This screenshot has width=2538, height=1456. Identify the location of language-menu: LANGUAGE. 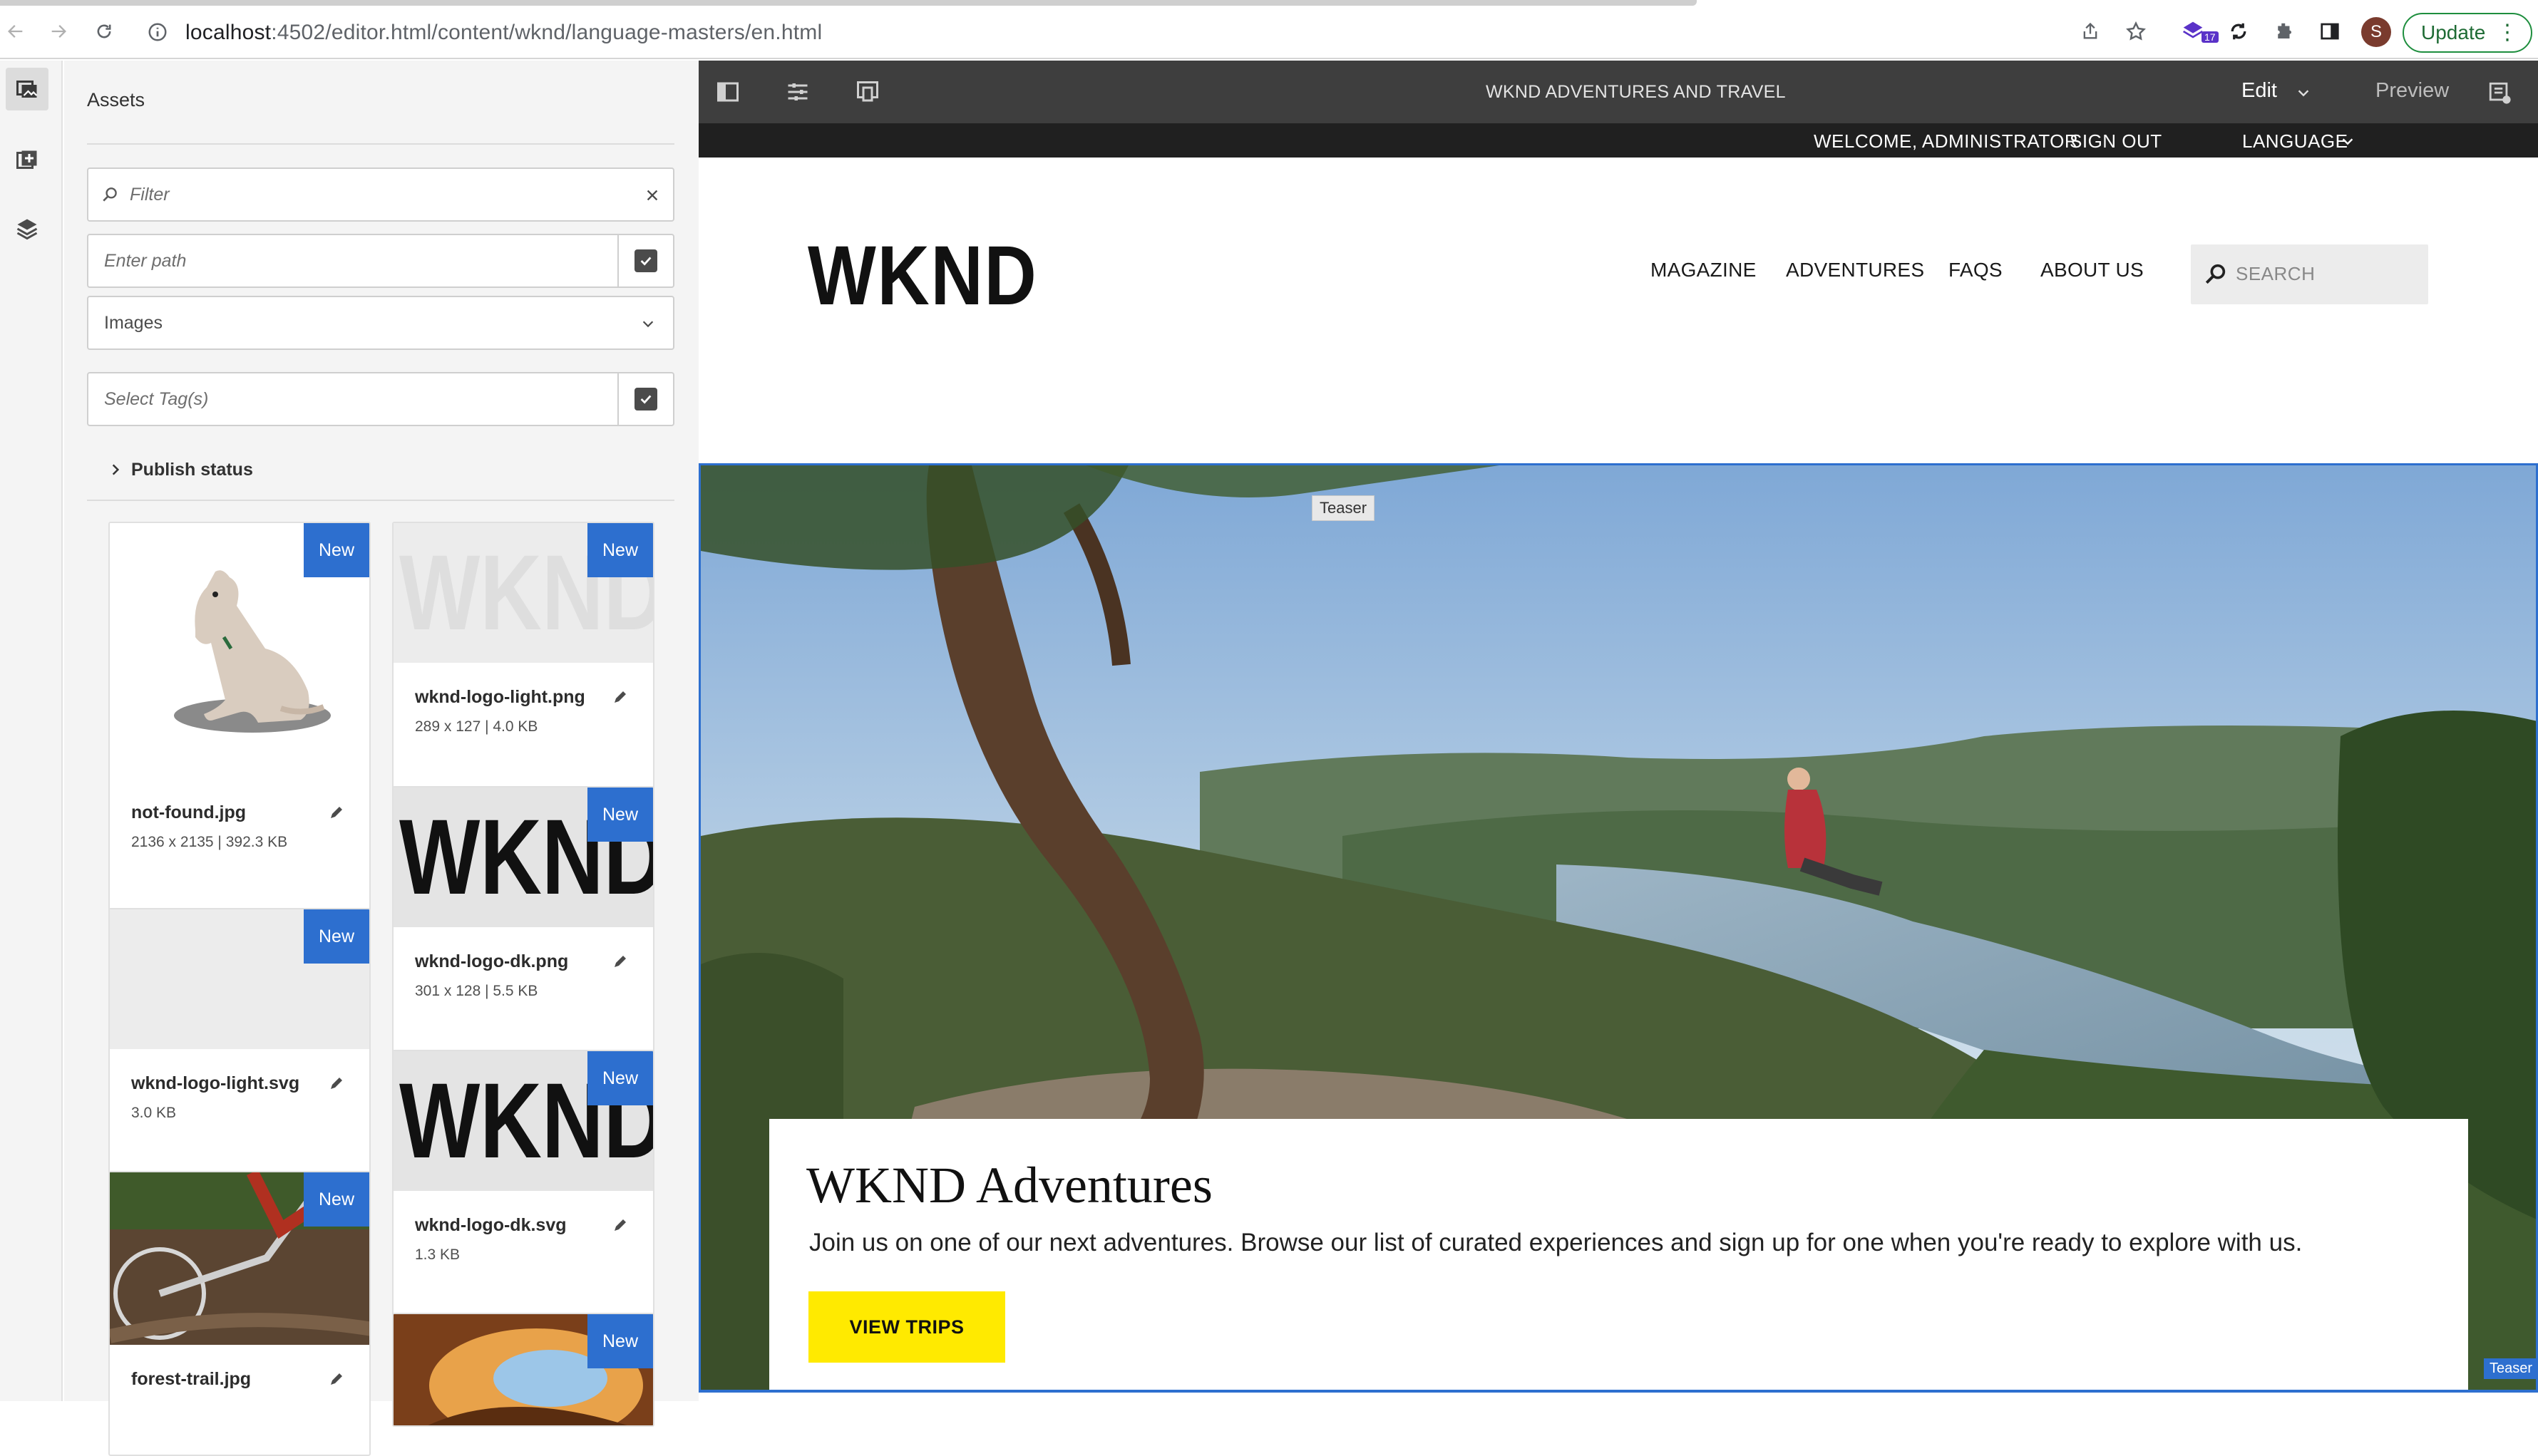
(2295, 141).